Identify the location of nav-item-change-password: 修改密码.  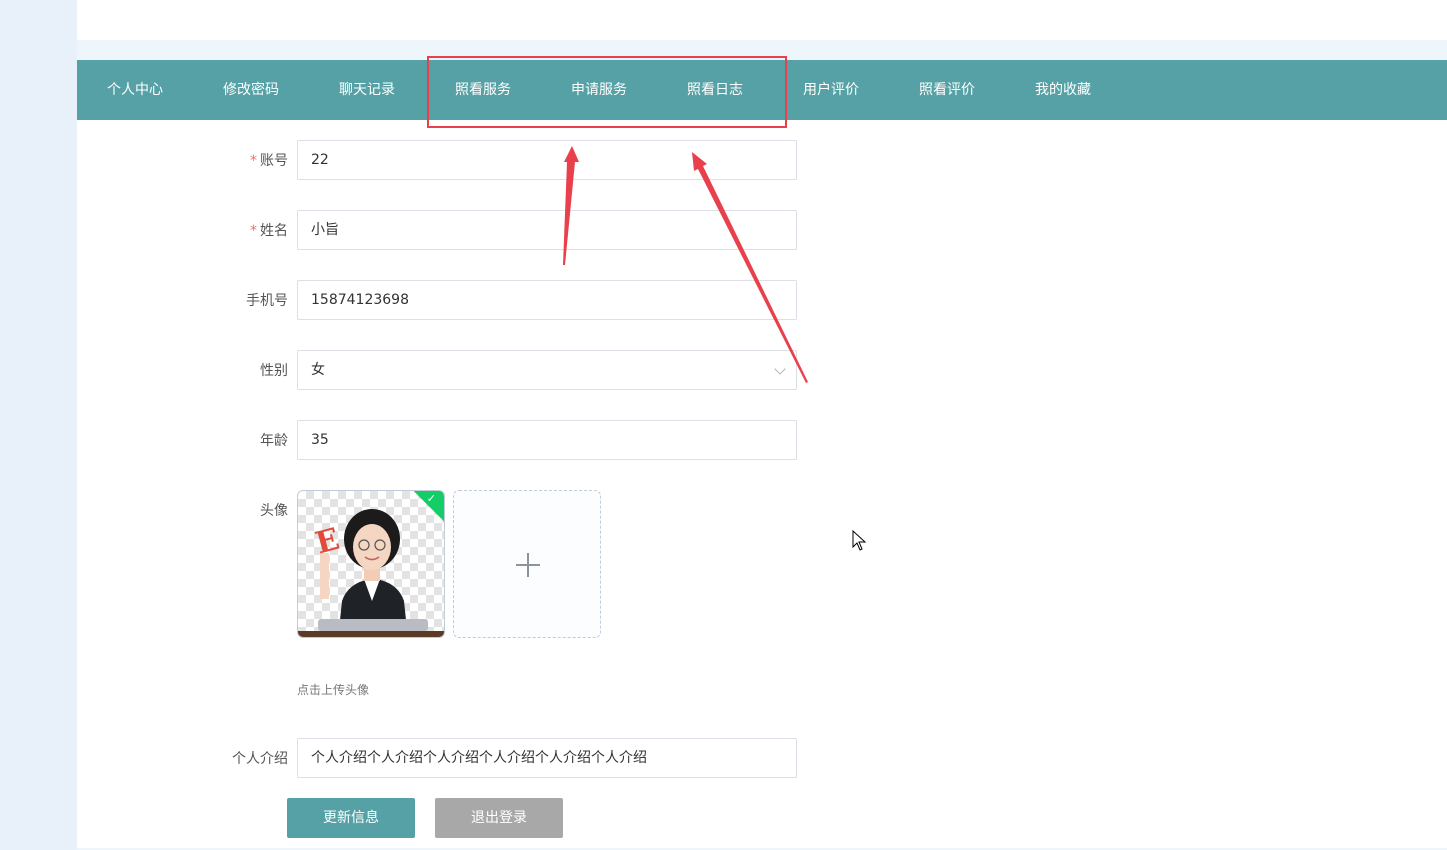
(251, 90).